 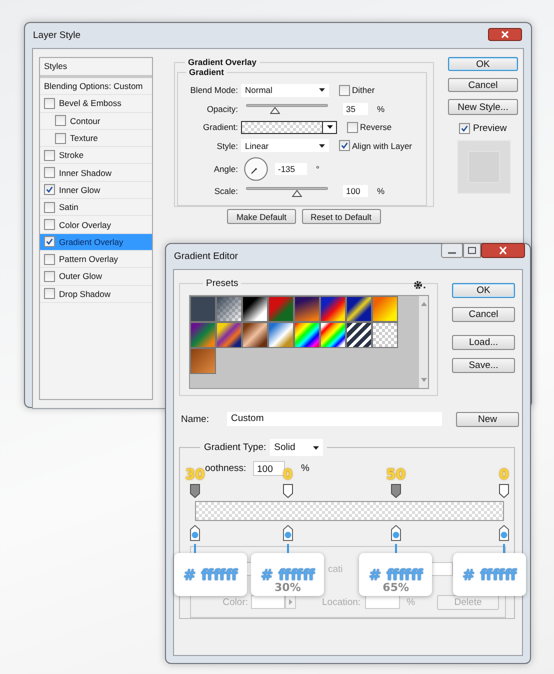 What do you see at coordinates (484, 167) in the screenshot?
I see `style-preview` at bounding box center [484, 167].